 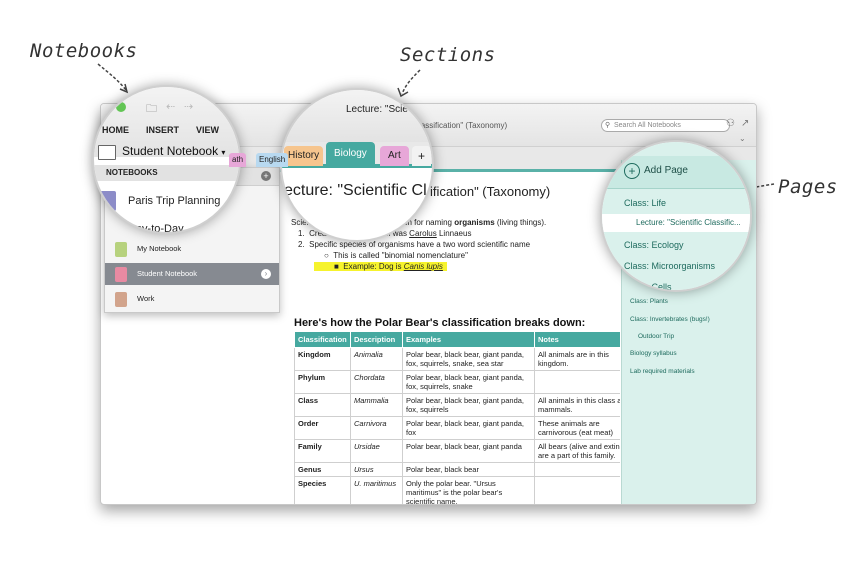 I want to click on table-row: Genus Ursus Polar bear, black bear, so click(x=457, y=469).